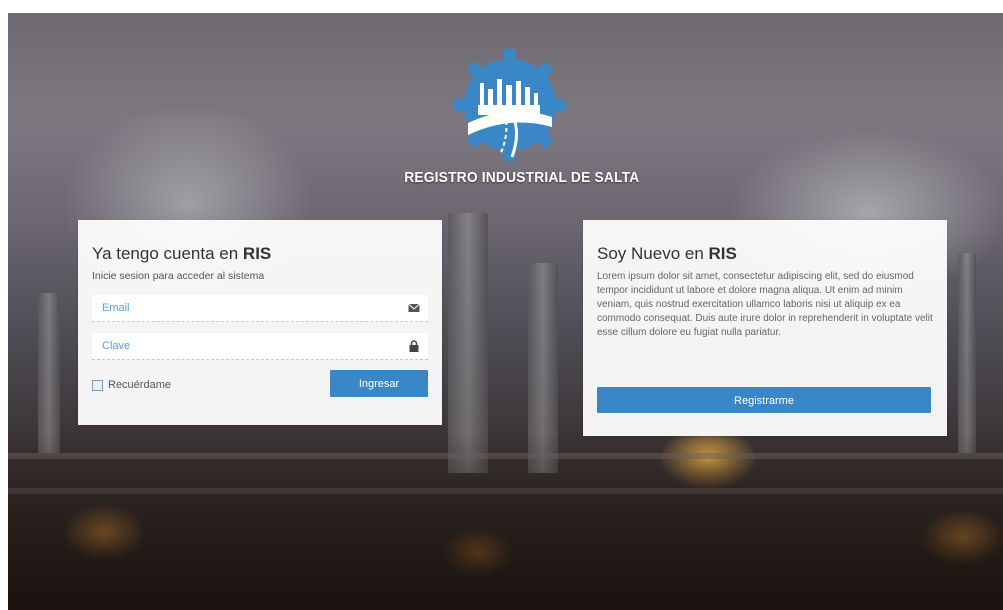 This screenshot has height=610, width=1003. Describe the element at coordinates (522, 177) in the screenshot. I see `logo-title: REGISTRO INDUSTRIAL DE SALTA` at that location.